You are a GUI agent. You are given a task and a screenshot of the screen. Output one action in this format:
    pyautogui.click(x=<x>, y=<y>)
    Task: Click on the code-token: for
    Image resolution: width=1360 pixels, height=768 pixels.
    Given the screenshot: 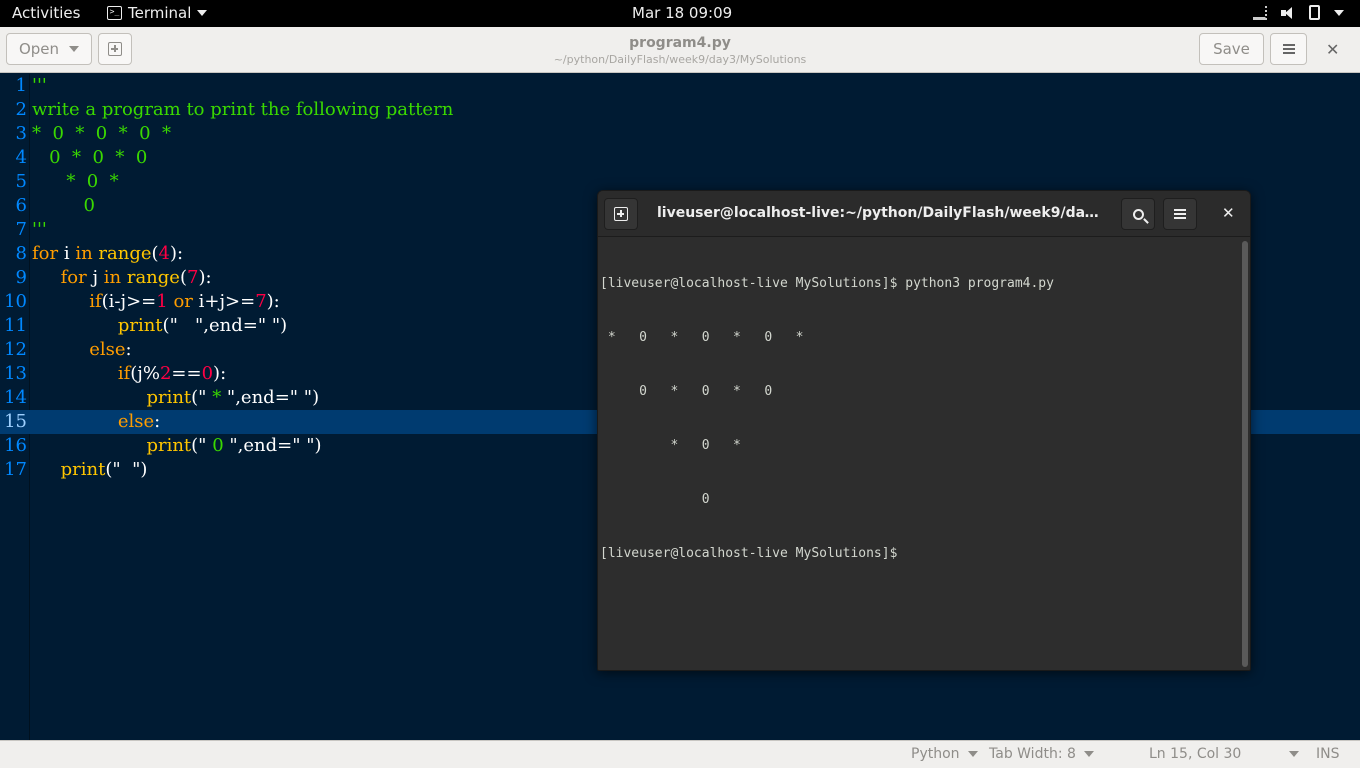 What is the action you would take?
    pyautogui.click(x=45, y=253)
    